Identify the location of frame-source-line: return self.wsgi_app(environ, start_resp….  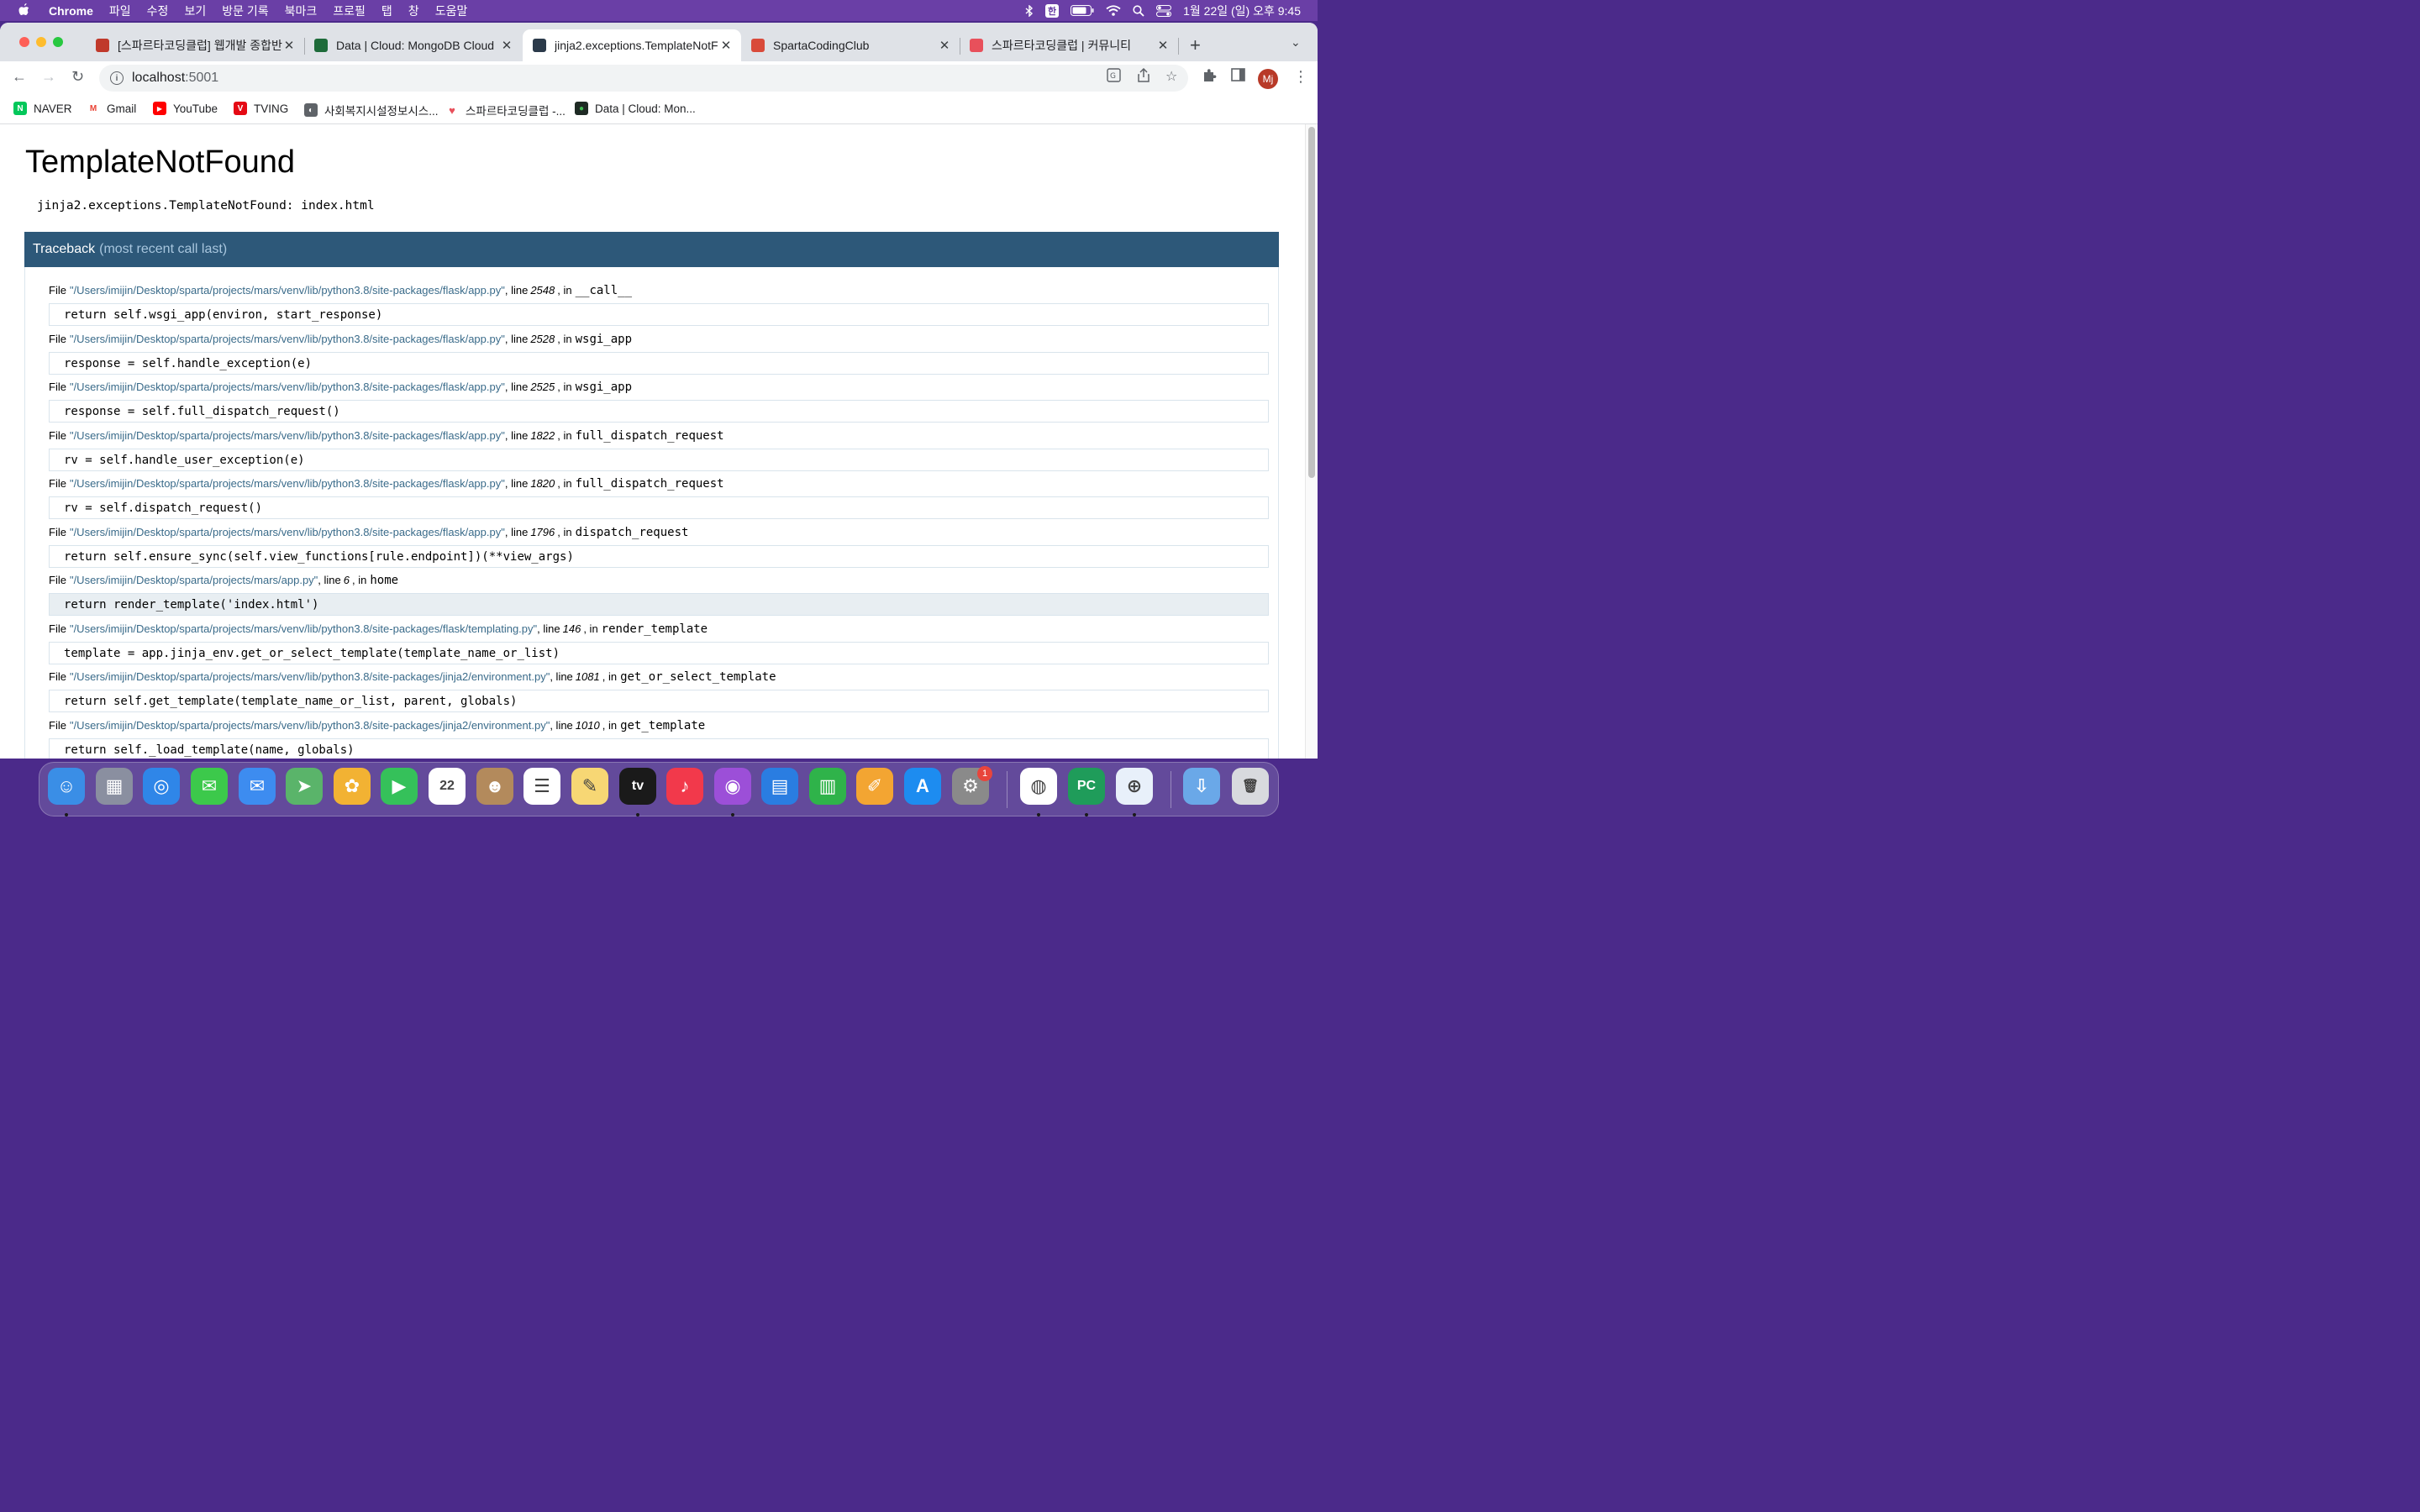
(659, 314).